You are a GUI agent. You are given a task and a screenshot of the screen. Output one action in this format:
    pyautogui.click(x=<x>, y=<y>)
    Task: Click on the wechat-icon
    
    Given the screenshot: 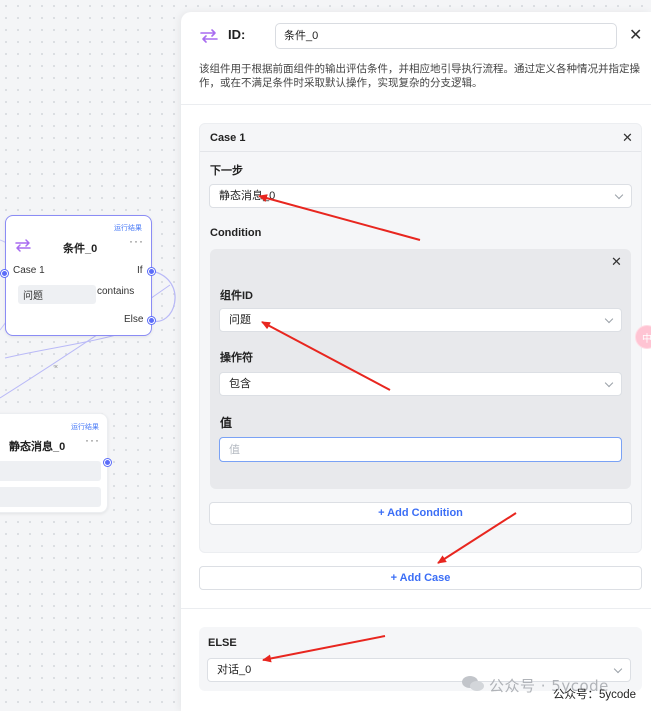 What is the action you would take?
    pyautogui.click(x=473, y=683)
    